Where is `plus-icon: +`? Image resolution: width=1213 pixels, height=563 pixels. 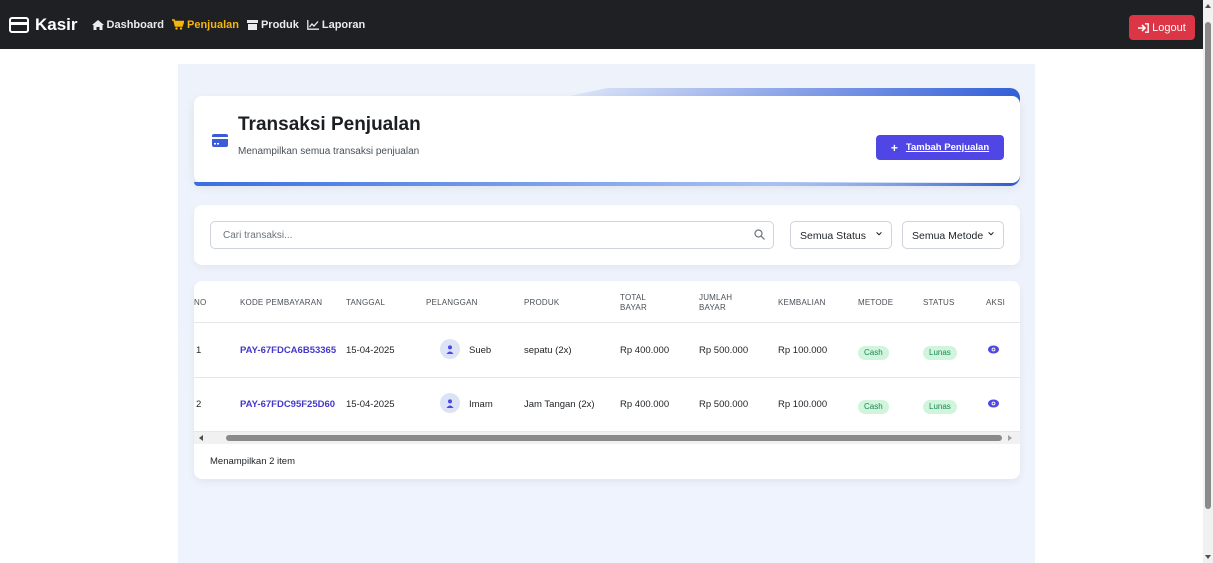
plus-icon: + is located at coordinates (894, 147).